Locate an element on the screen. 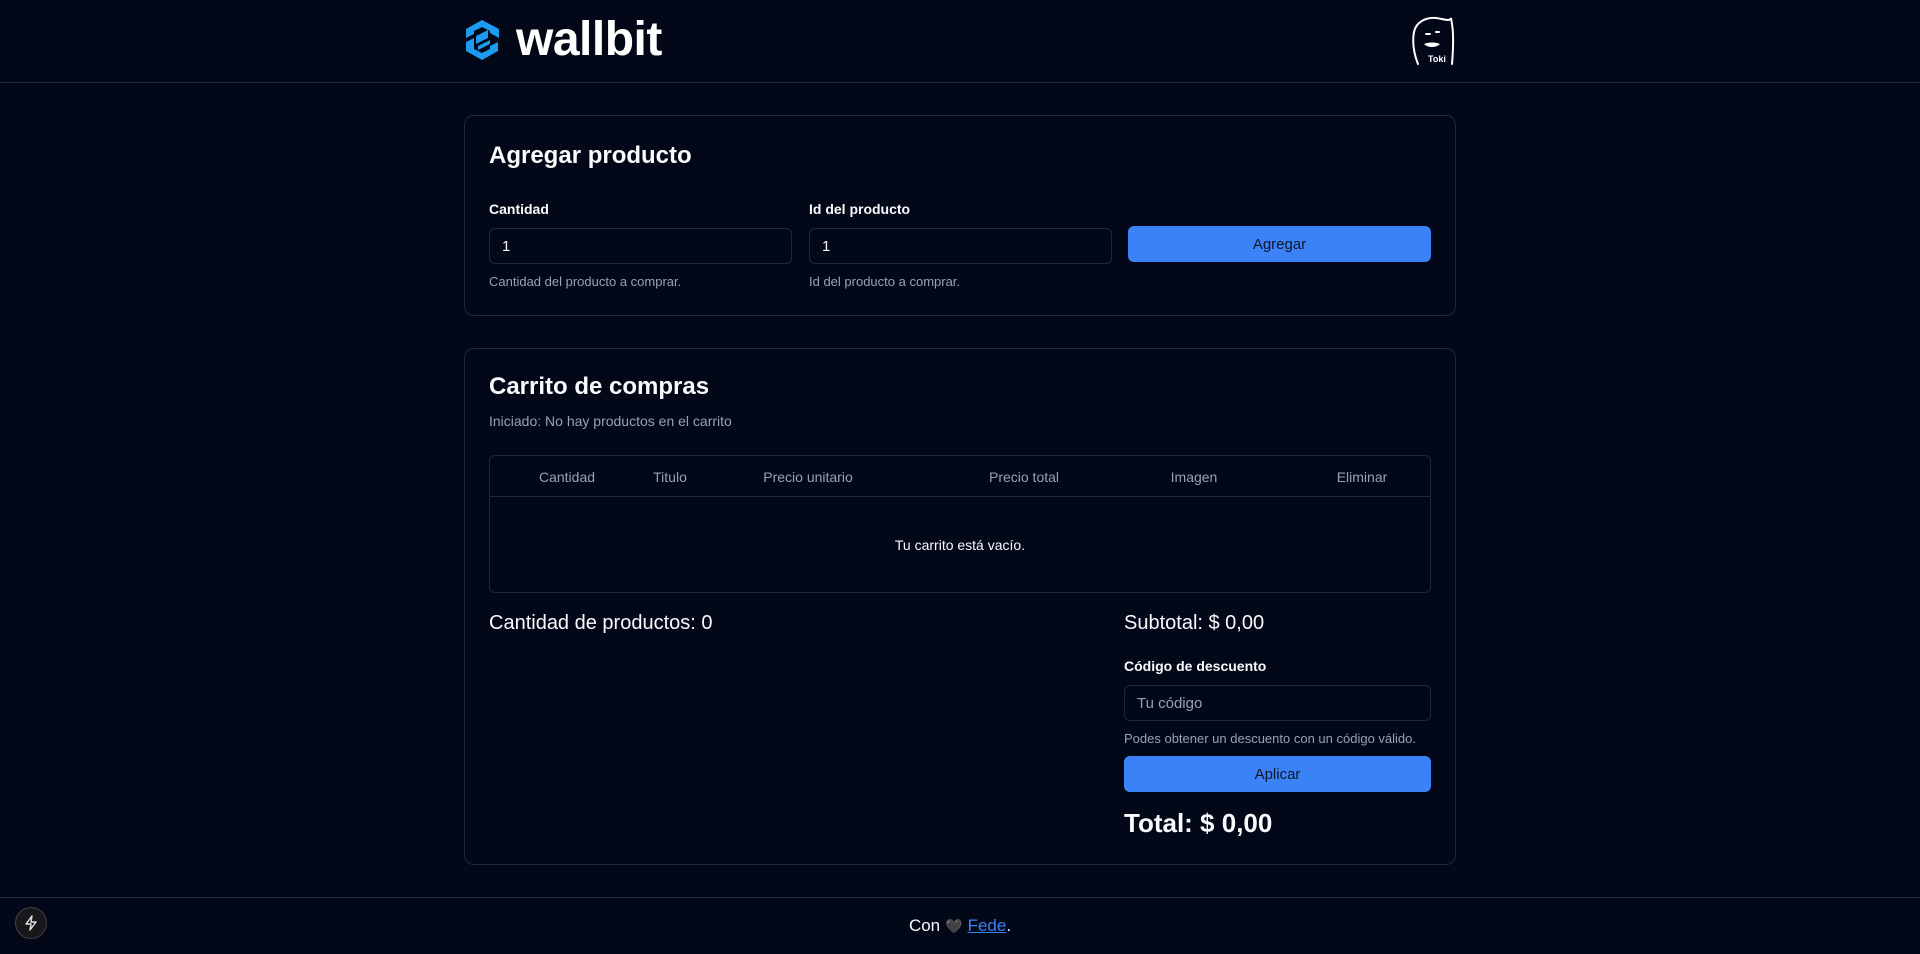 The image size is (1920, 954). wallbit-logo: wallbit is located at coordinates (562, 39).